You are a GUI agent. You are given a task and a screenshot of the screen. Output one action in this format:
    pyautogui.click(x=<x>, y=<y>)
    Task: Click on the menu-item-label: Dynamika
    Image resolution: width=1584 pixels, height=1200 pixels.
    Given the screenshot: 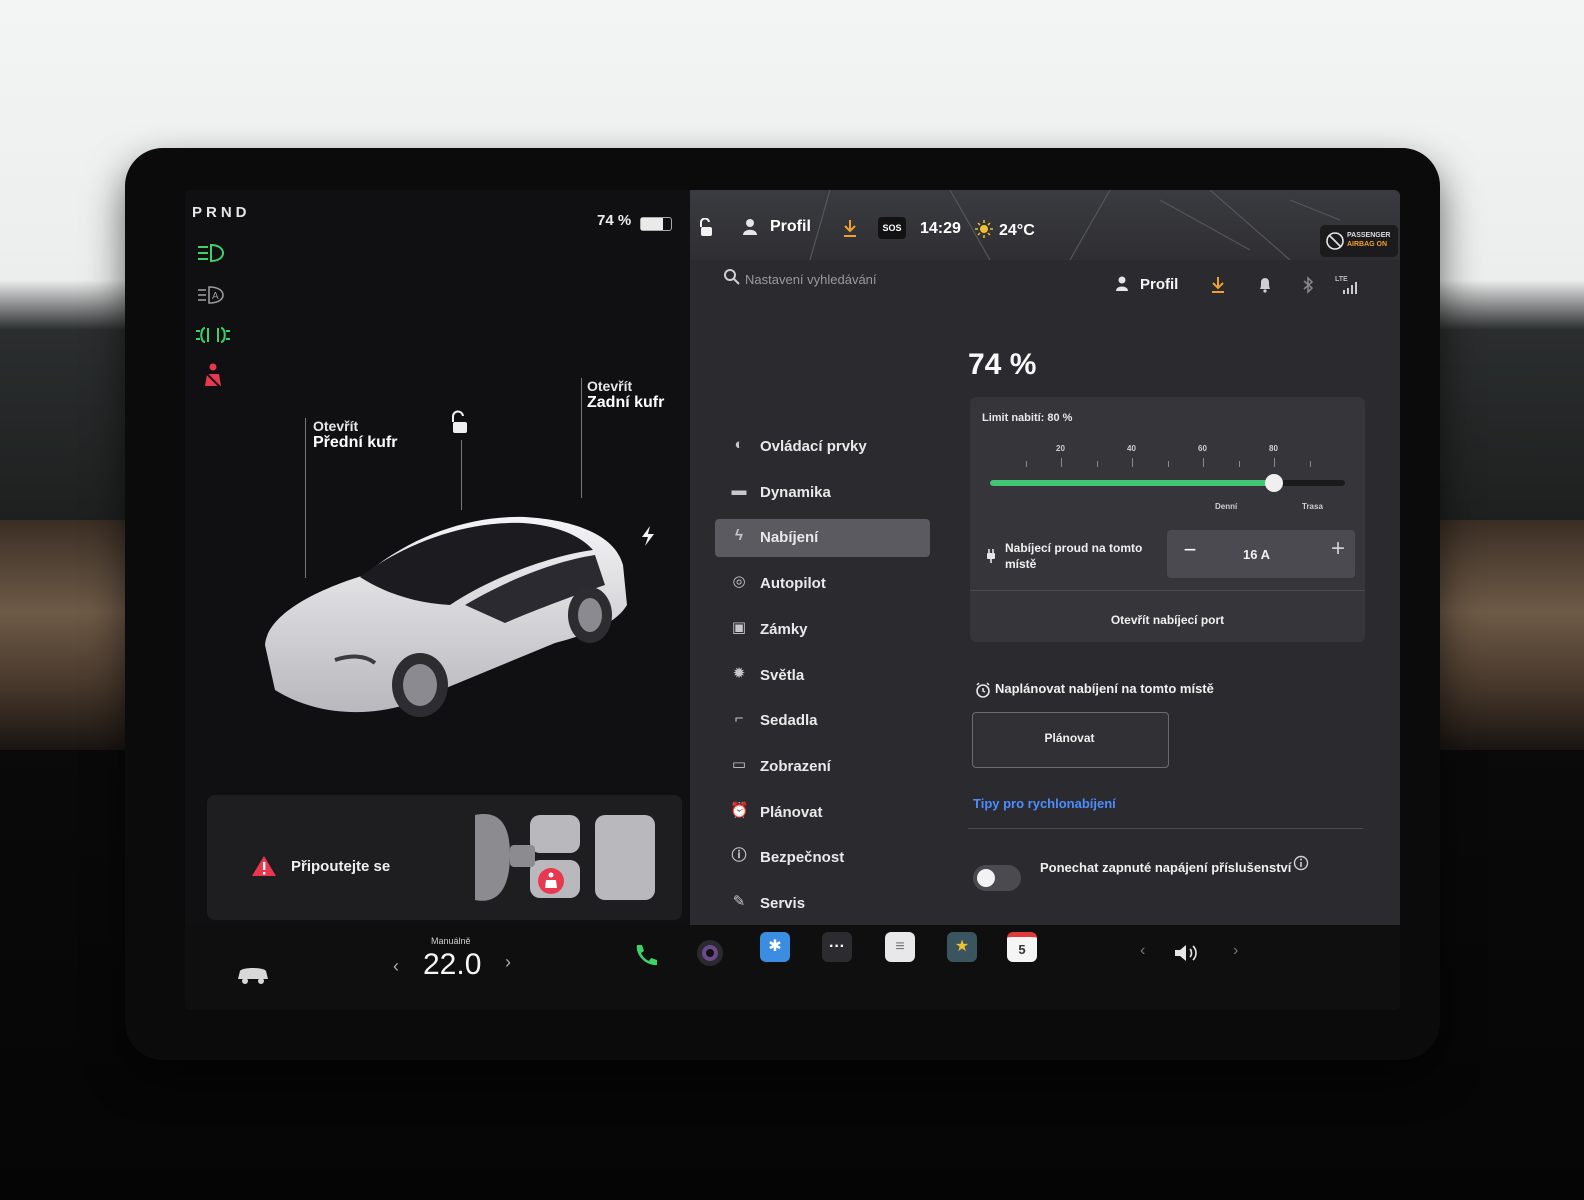 What is the action you would take?
    pyautogui.click(x=795, y=492)
    